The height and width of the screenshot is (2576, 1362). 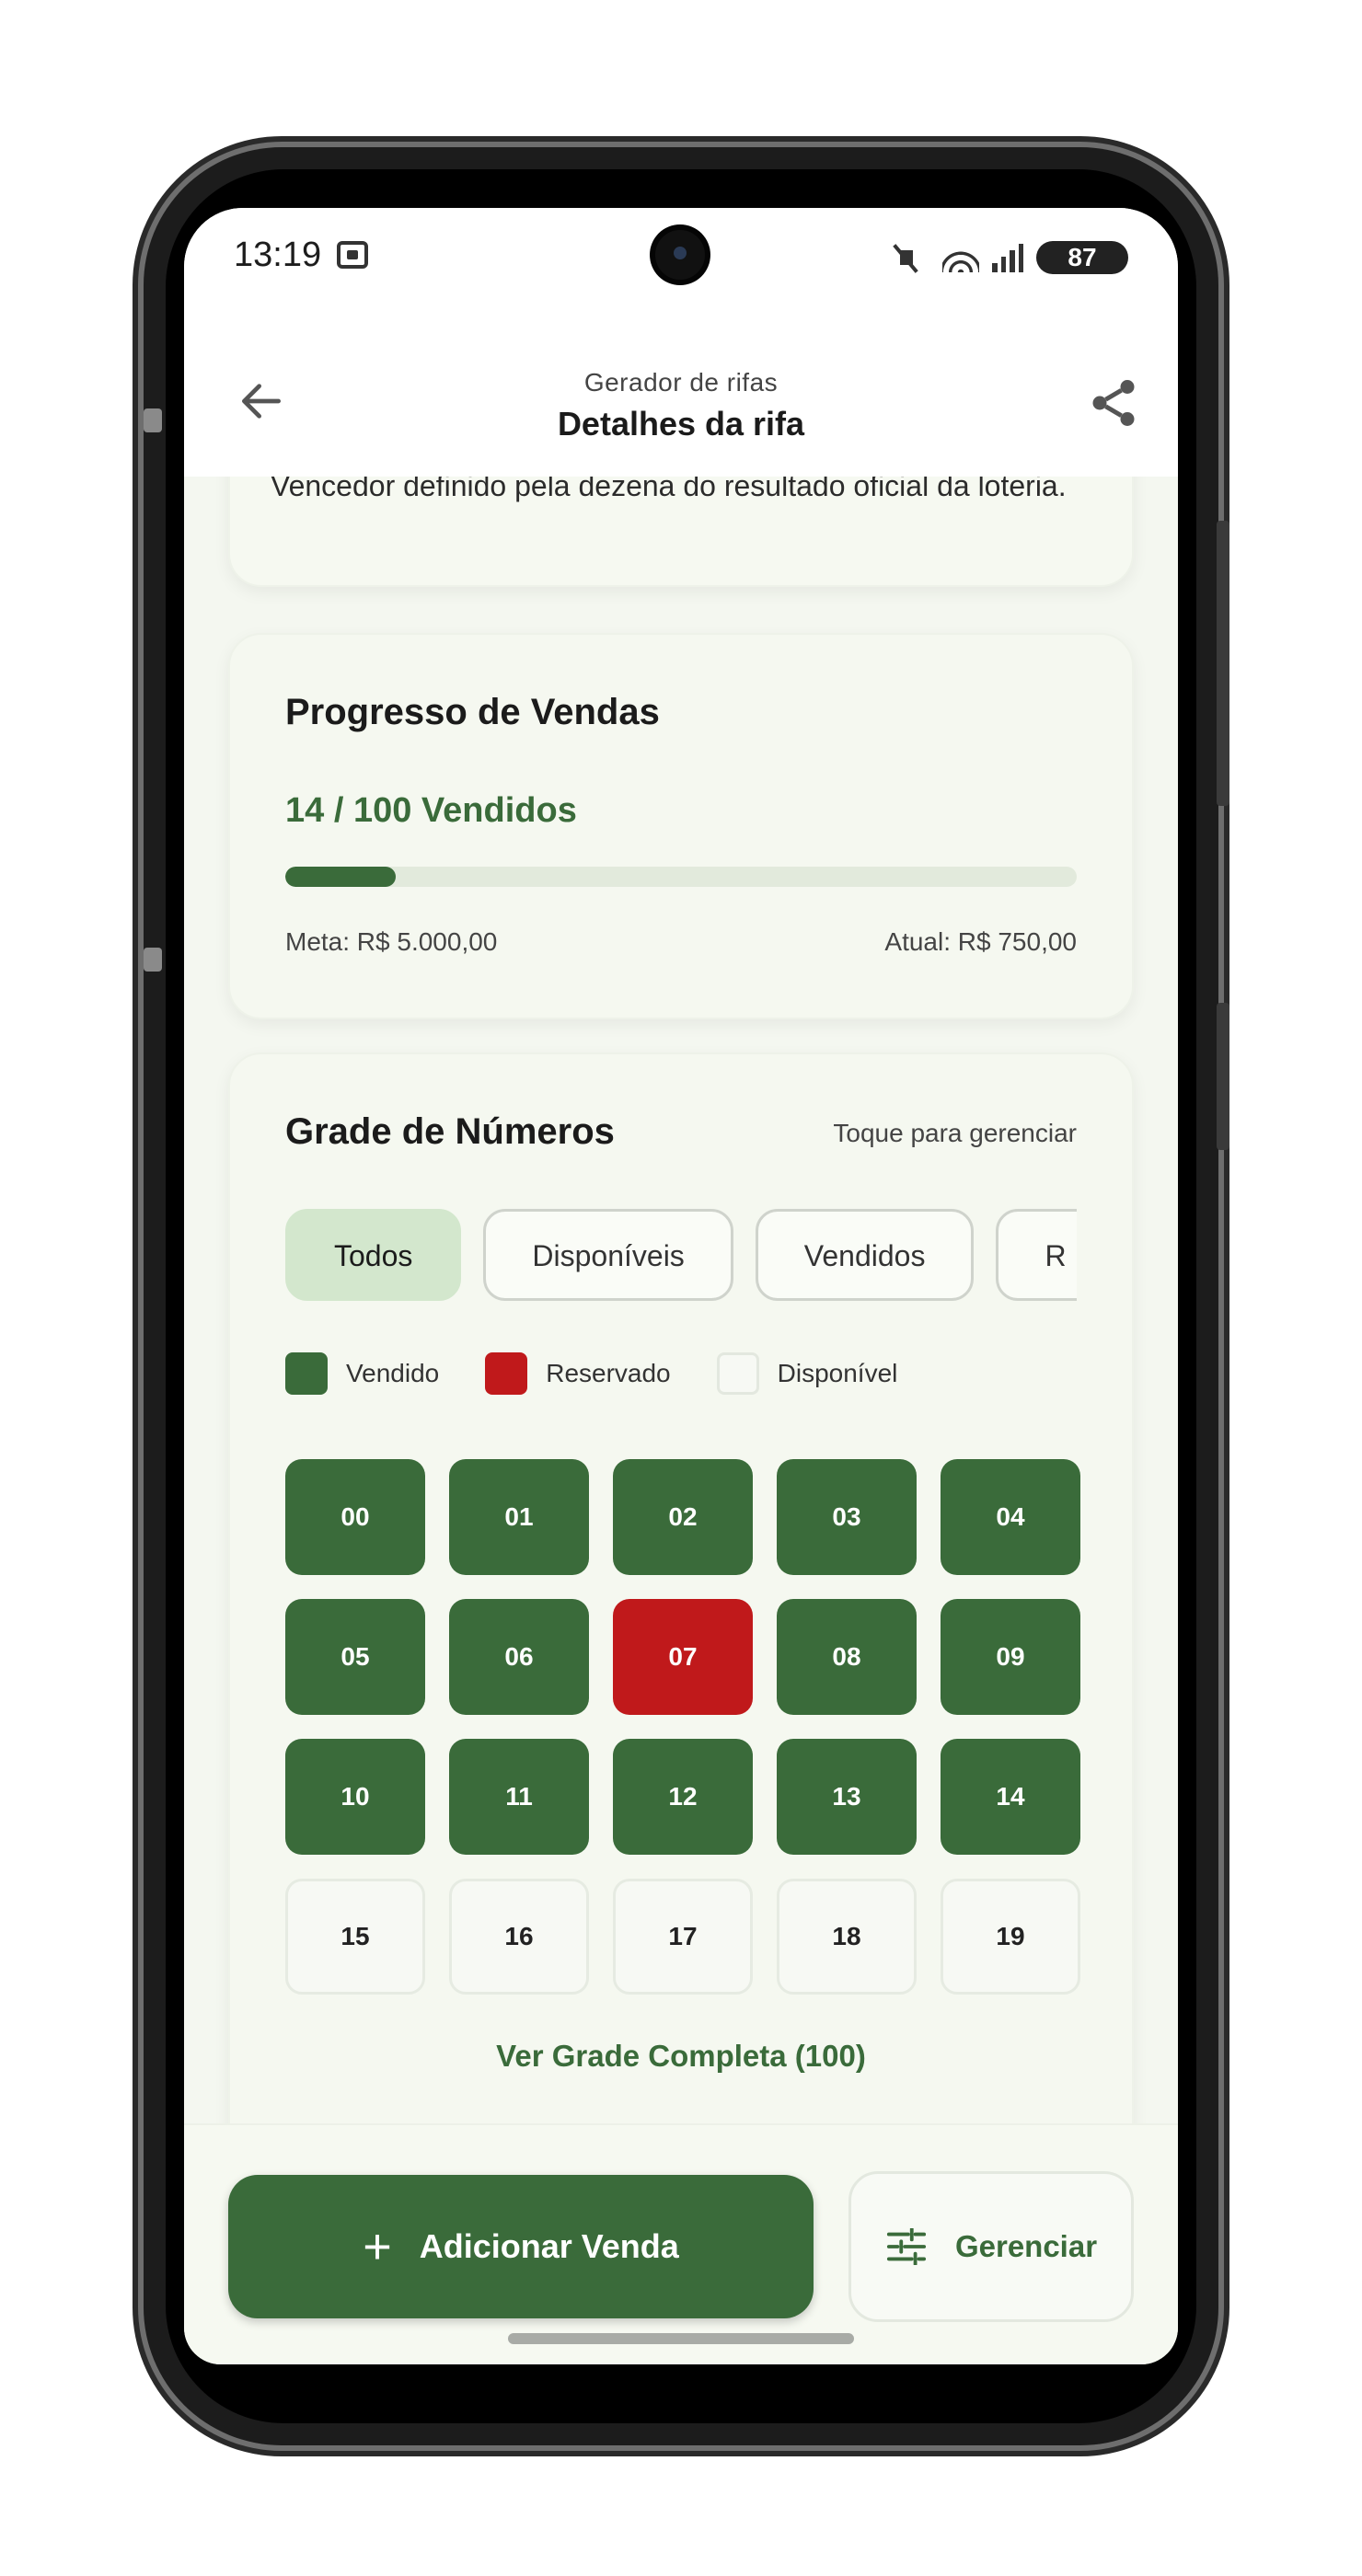 What do you see at coordinates (392, 941) in the screenshot?
I see `progress-goal: Meta: R$ 5.000,00` at bounding box center [392, 941].